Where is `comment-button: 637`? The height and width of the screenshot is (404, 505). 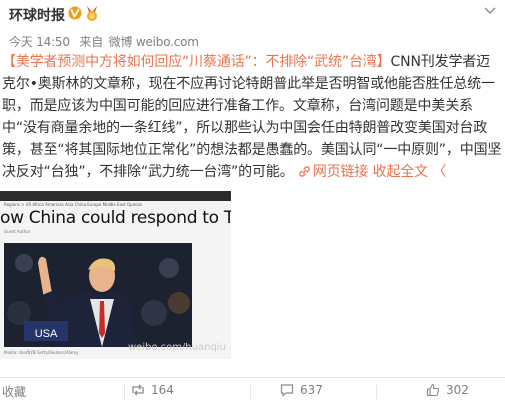
comment-button: 637 is located at coordinates (301, 392).